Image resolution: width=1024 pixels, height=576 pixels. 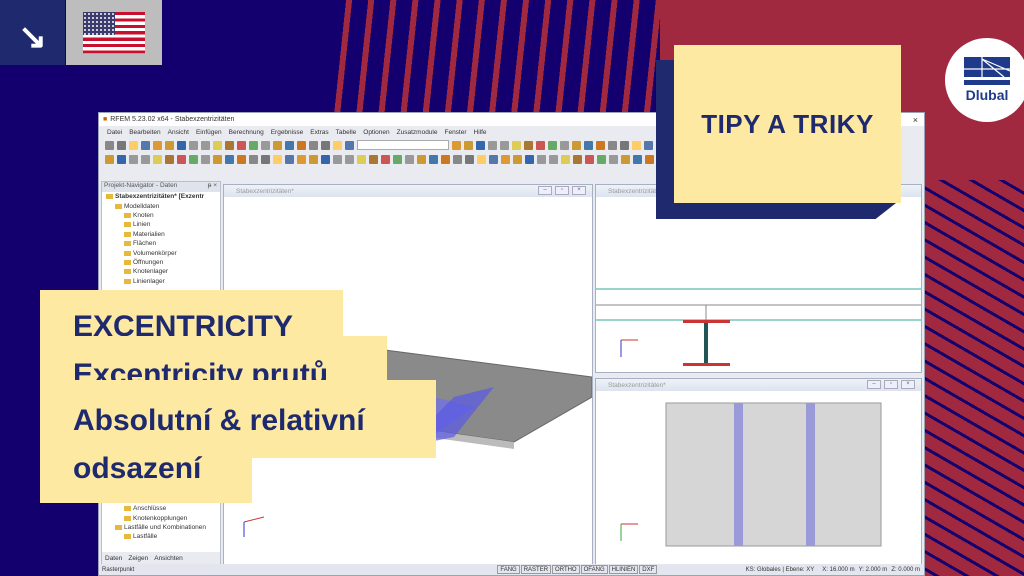 I want to click on tree-item: Flächen, so click(x=161, y=243).